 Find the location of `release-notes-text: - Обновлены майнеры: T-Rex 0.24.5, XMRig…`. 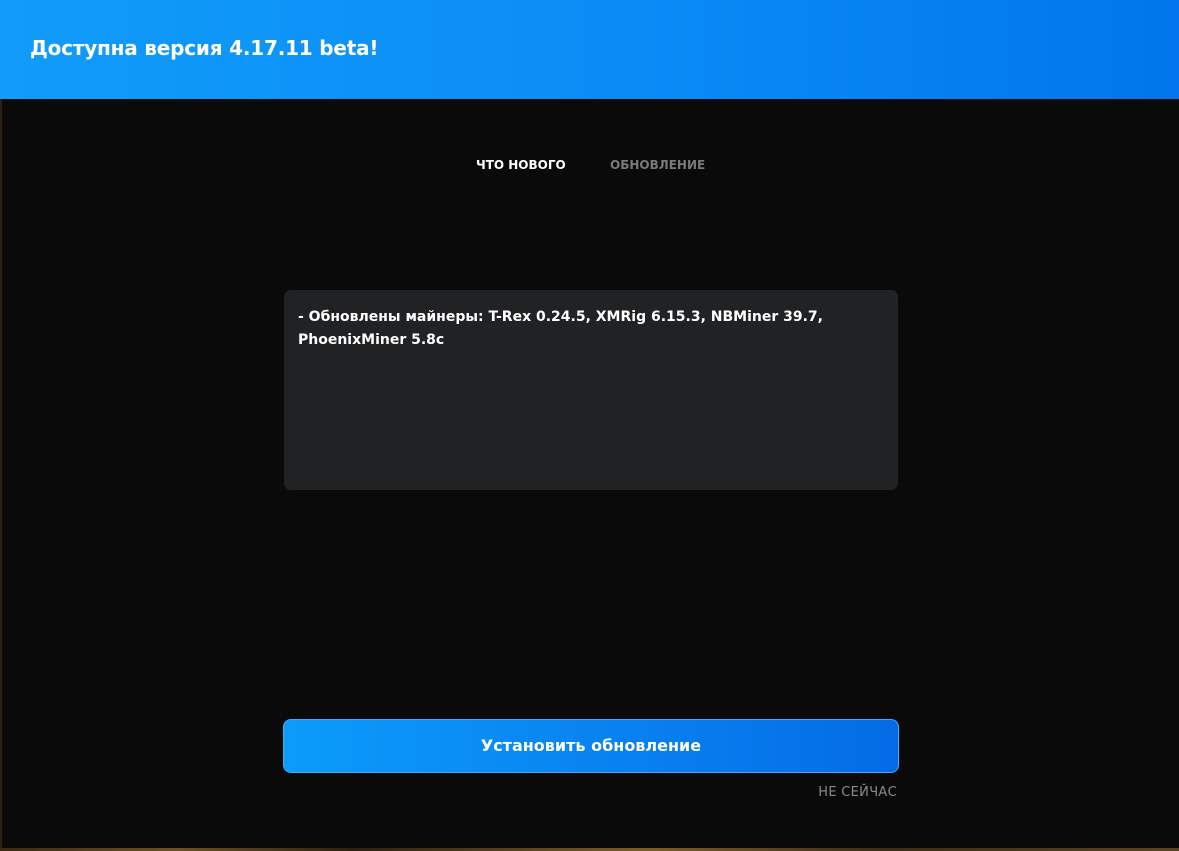

release-notes-text: - Обновлены майнеры: T-Rex 0.24.5, XMRig… is located at coordinates (560, 328).